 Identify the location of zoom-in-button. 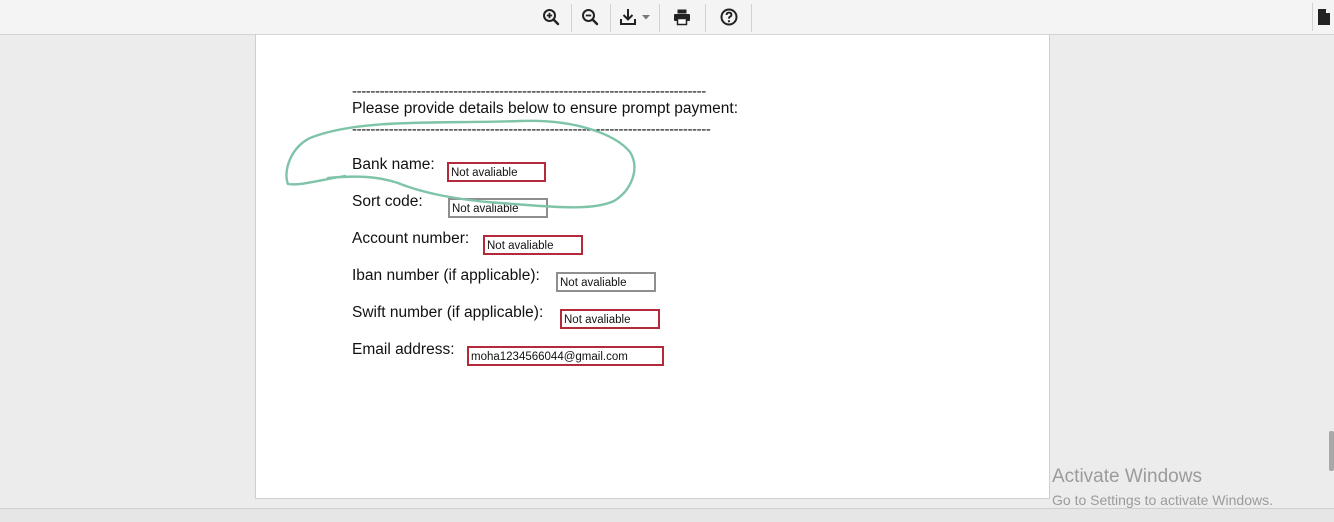
(551, 17).